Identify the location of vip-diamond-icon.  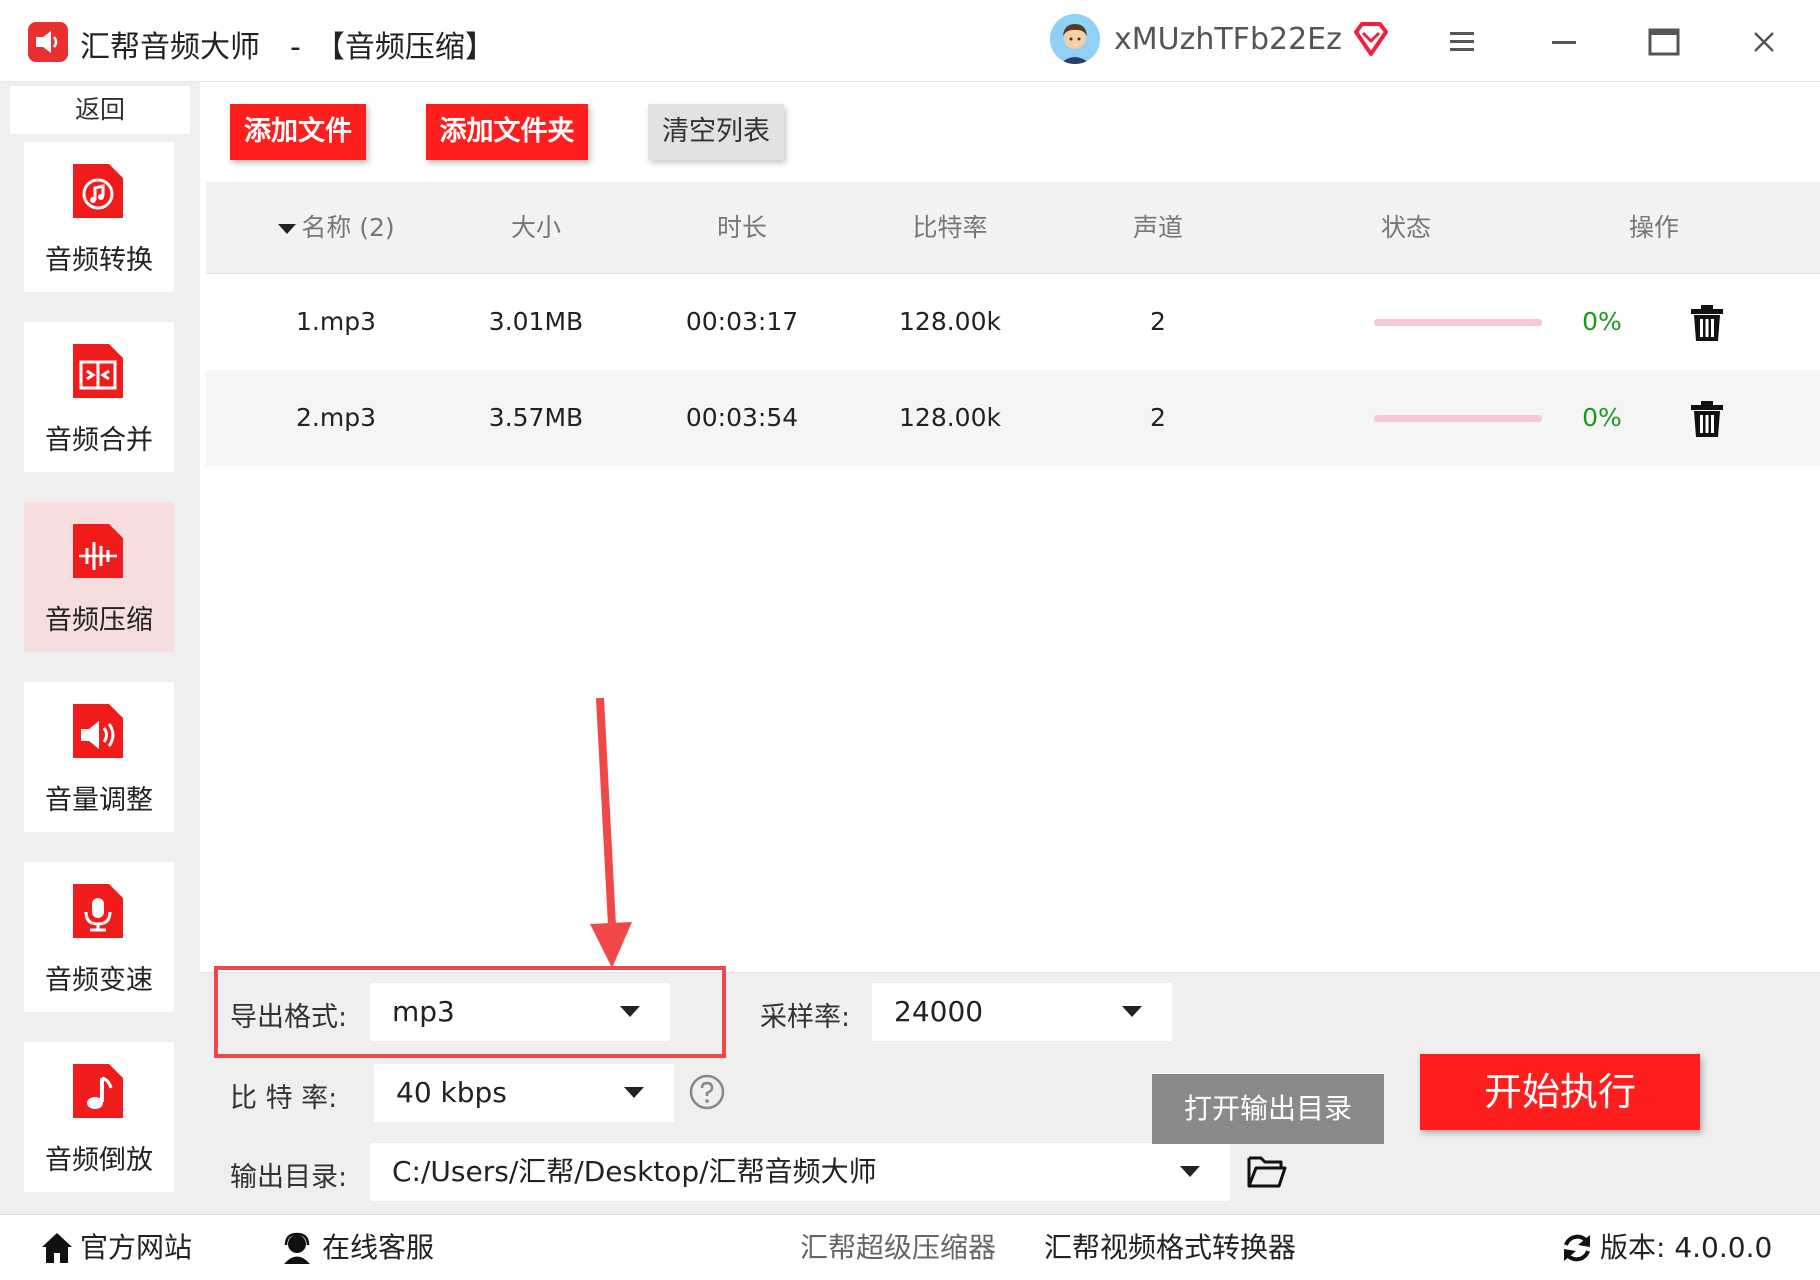
(1371, 39).